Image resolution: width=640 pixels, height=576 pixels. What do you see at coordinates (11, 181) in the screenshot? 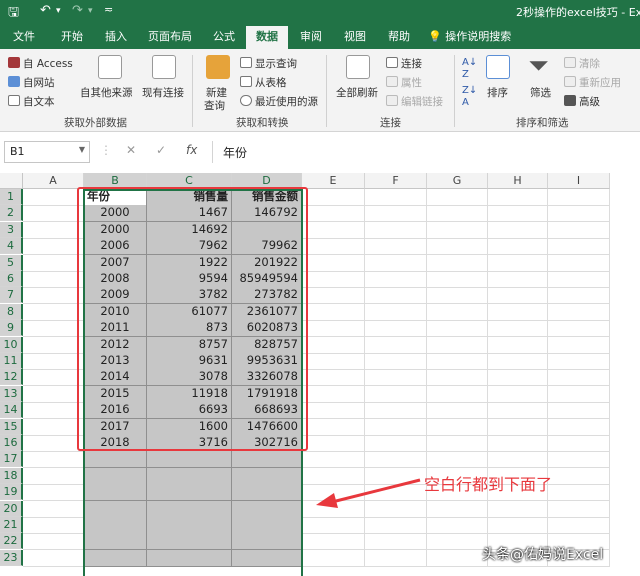
I see `select-all-corner` at bounding box center [11, 181].